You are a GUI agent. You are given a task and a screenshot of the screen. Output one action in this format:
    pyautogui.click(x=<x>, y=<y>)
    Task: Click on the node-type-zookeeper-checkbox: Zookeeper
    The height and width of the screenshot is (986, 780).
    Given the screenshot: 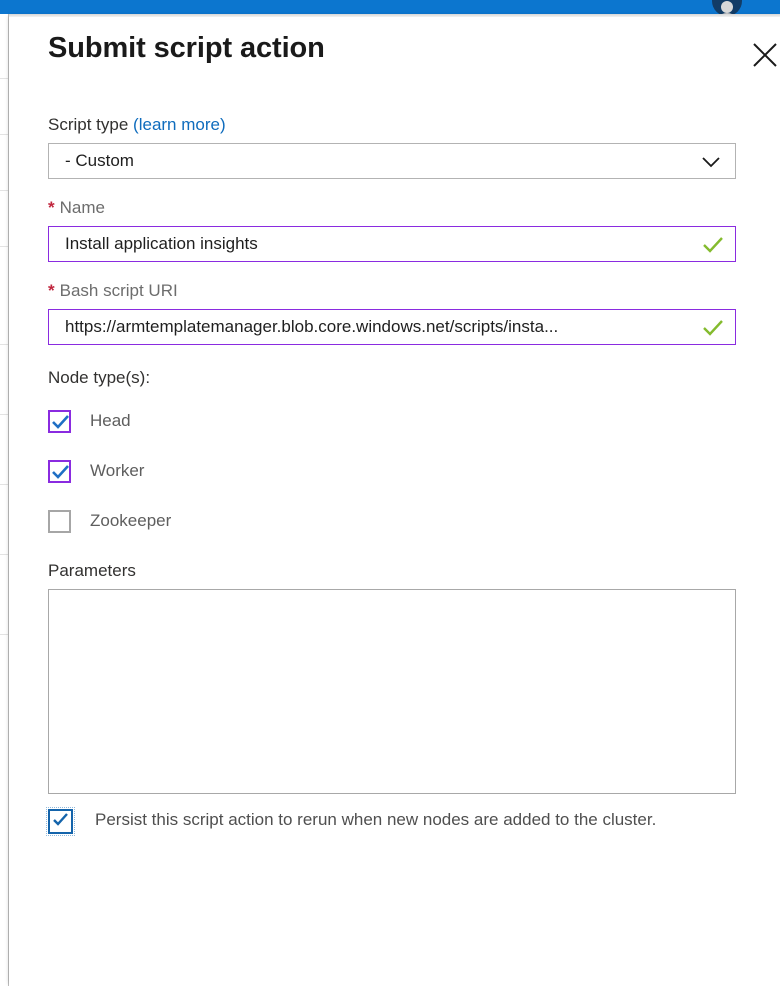 What is the action you would take?
    pyautogui.click(x=398, y=521)
    